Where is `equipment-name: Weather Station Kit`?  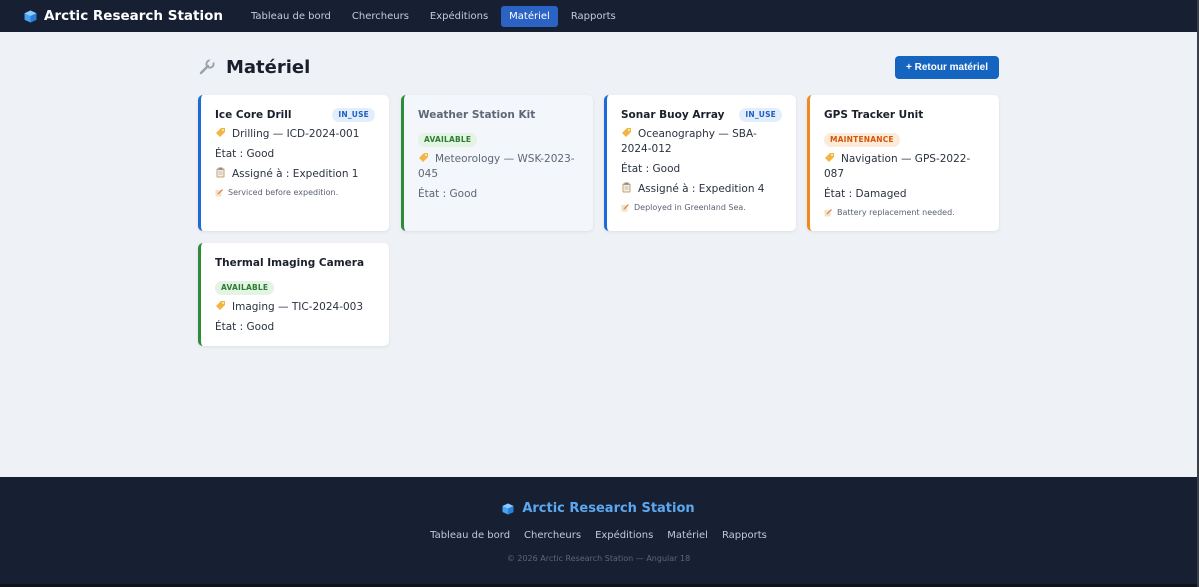
equipment-name: Weather Station Kit is located at coordinates (477, 115).